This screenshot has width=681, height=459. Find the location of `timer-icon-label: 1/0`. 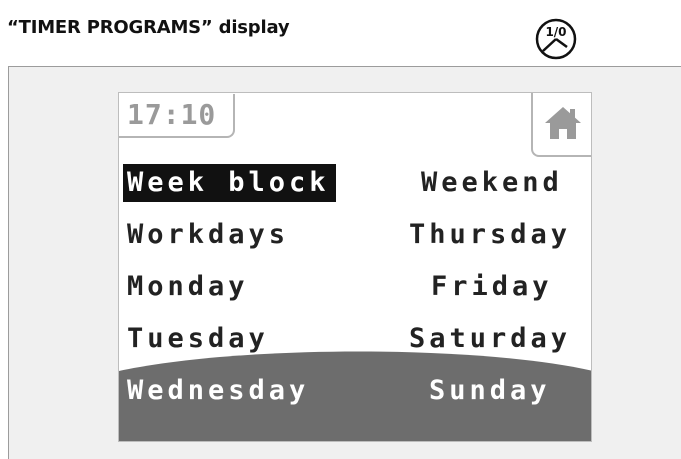

timer-icon-label: 1/0 is located at coordinates (555, 32).